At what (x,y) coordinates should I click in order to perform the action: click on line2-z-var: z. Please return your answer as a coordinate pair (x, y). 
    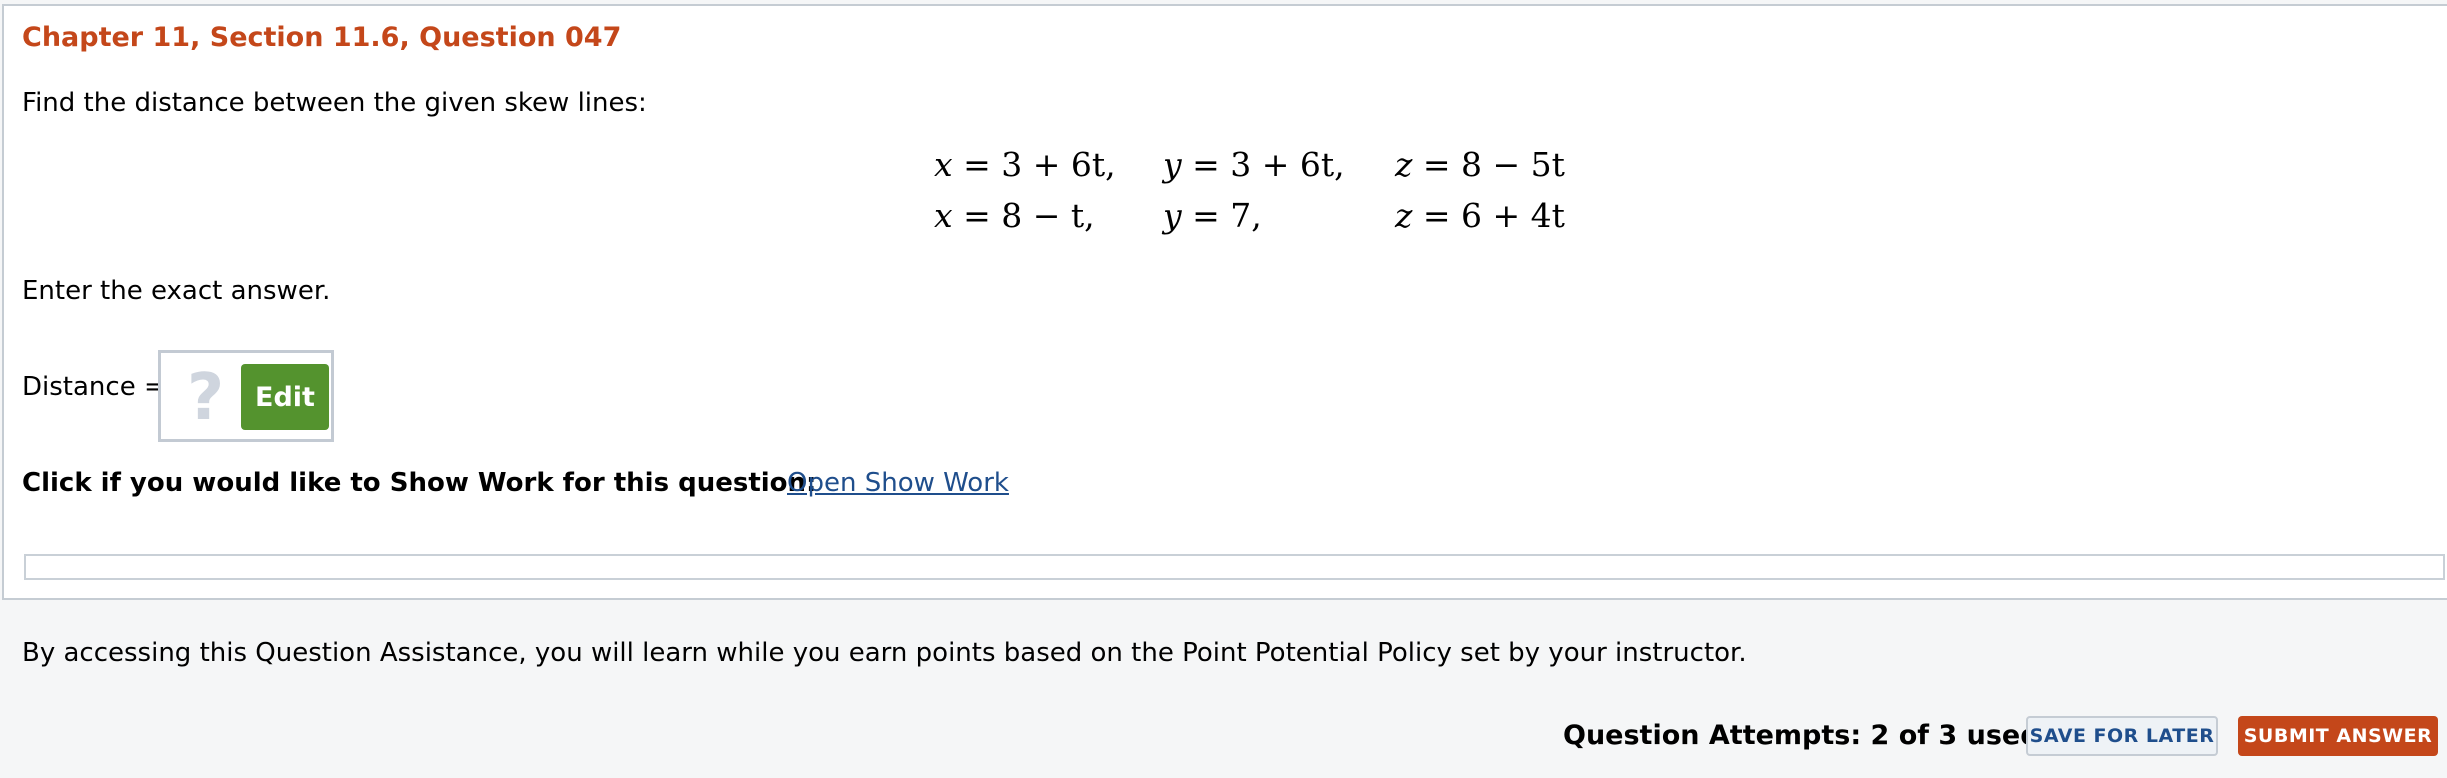
    Looking at the image, I should click on (1404, 215).